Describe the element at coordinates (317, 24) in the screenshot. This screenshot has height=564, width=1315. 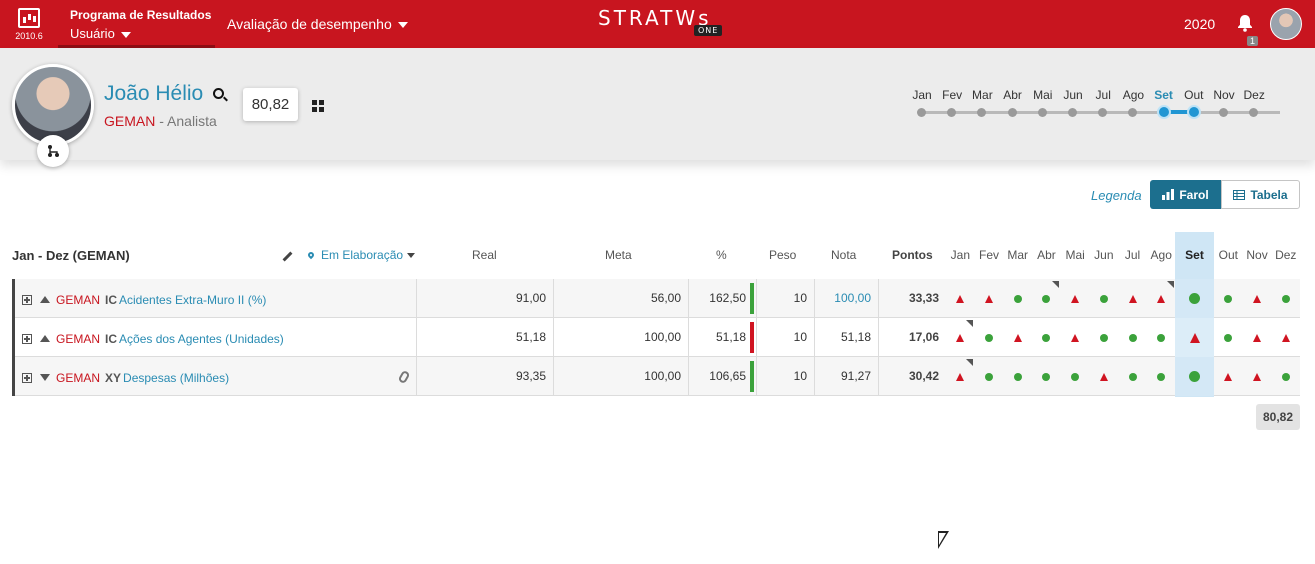
I see `evaluation-menu: Avaliação de desempenho` at that location.